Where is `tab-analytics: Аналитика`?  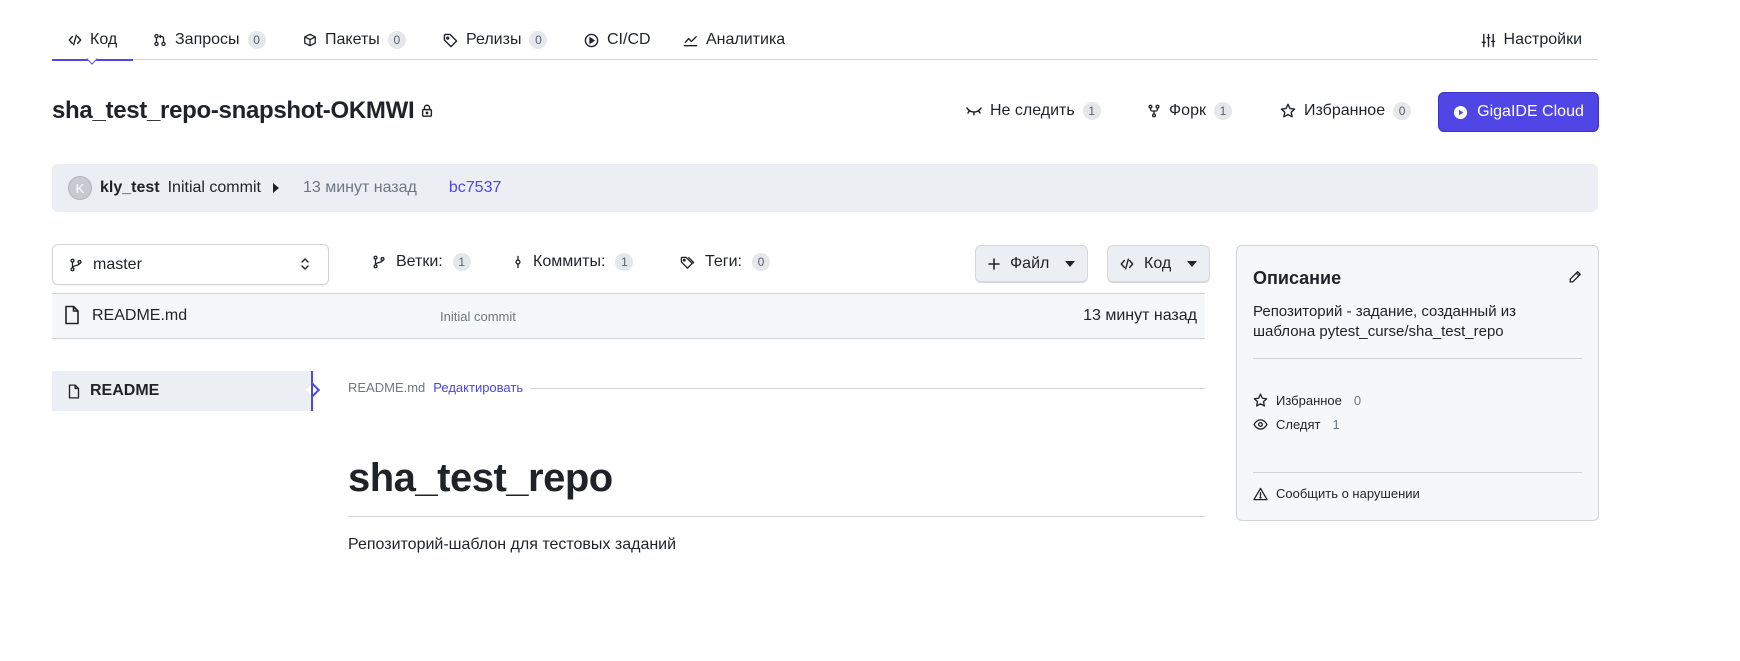 tab-analytics: Аналитика is located at coordinates (734, 40).